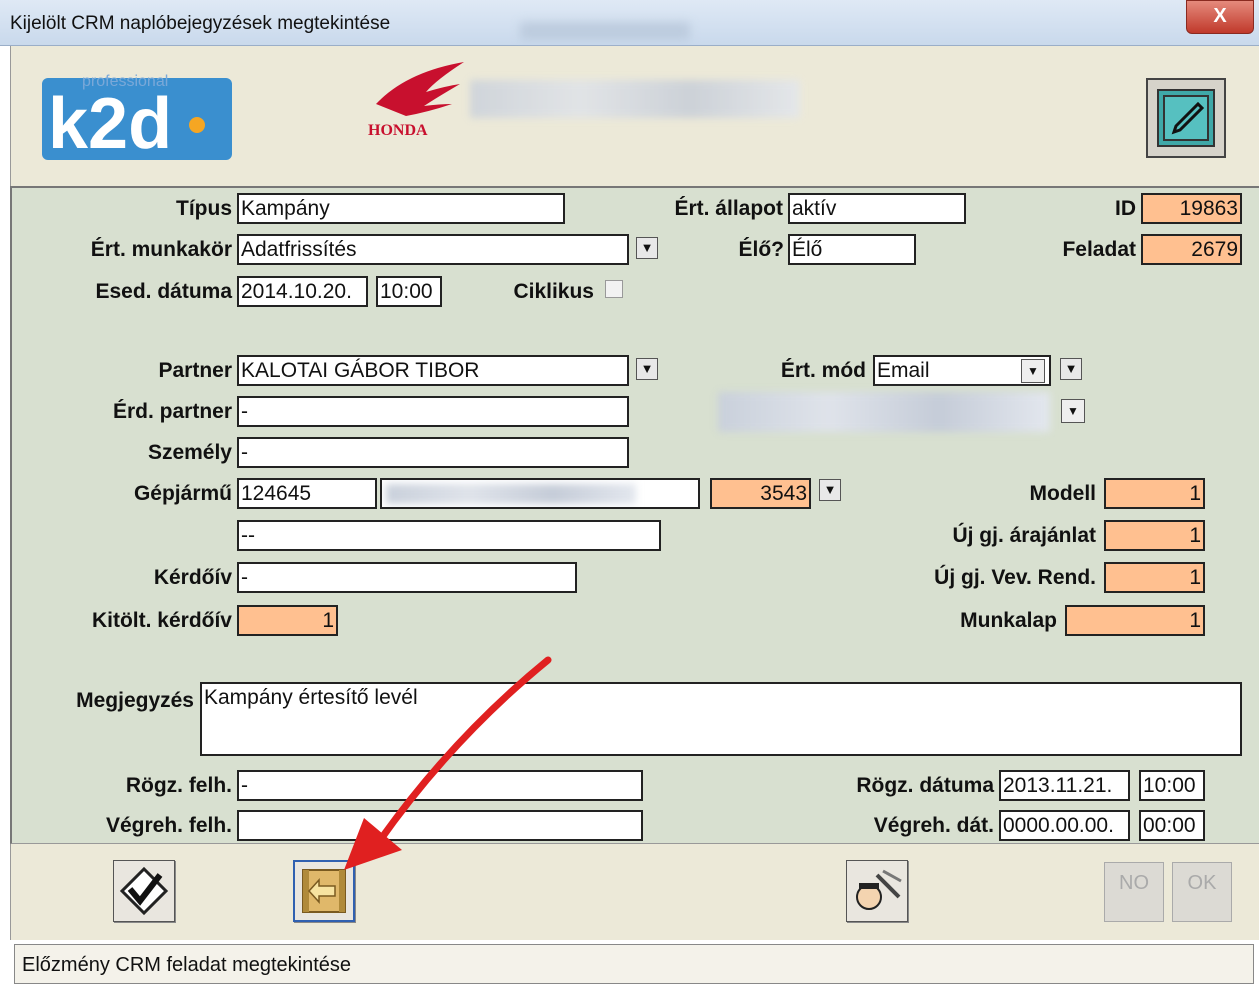 The image size is (1259, 988). Describe the element at coordinates (1064, 825) in the screenshot. I see `vegreh-dat-date-field: 0000.00.00.` at that location.